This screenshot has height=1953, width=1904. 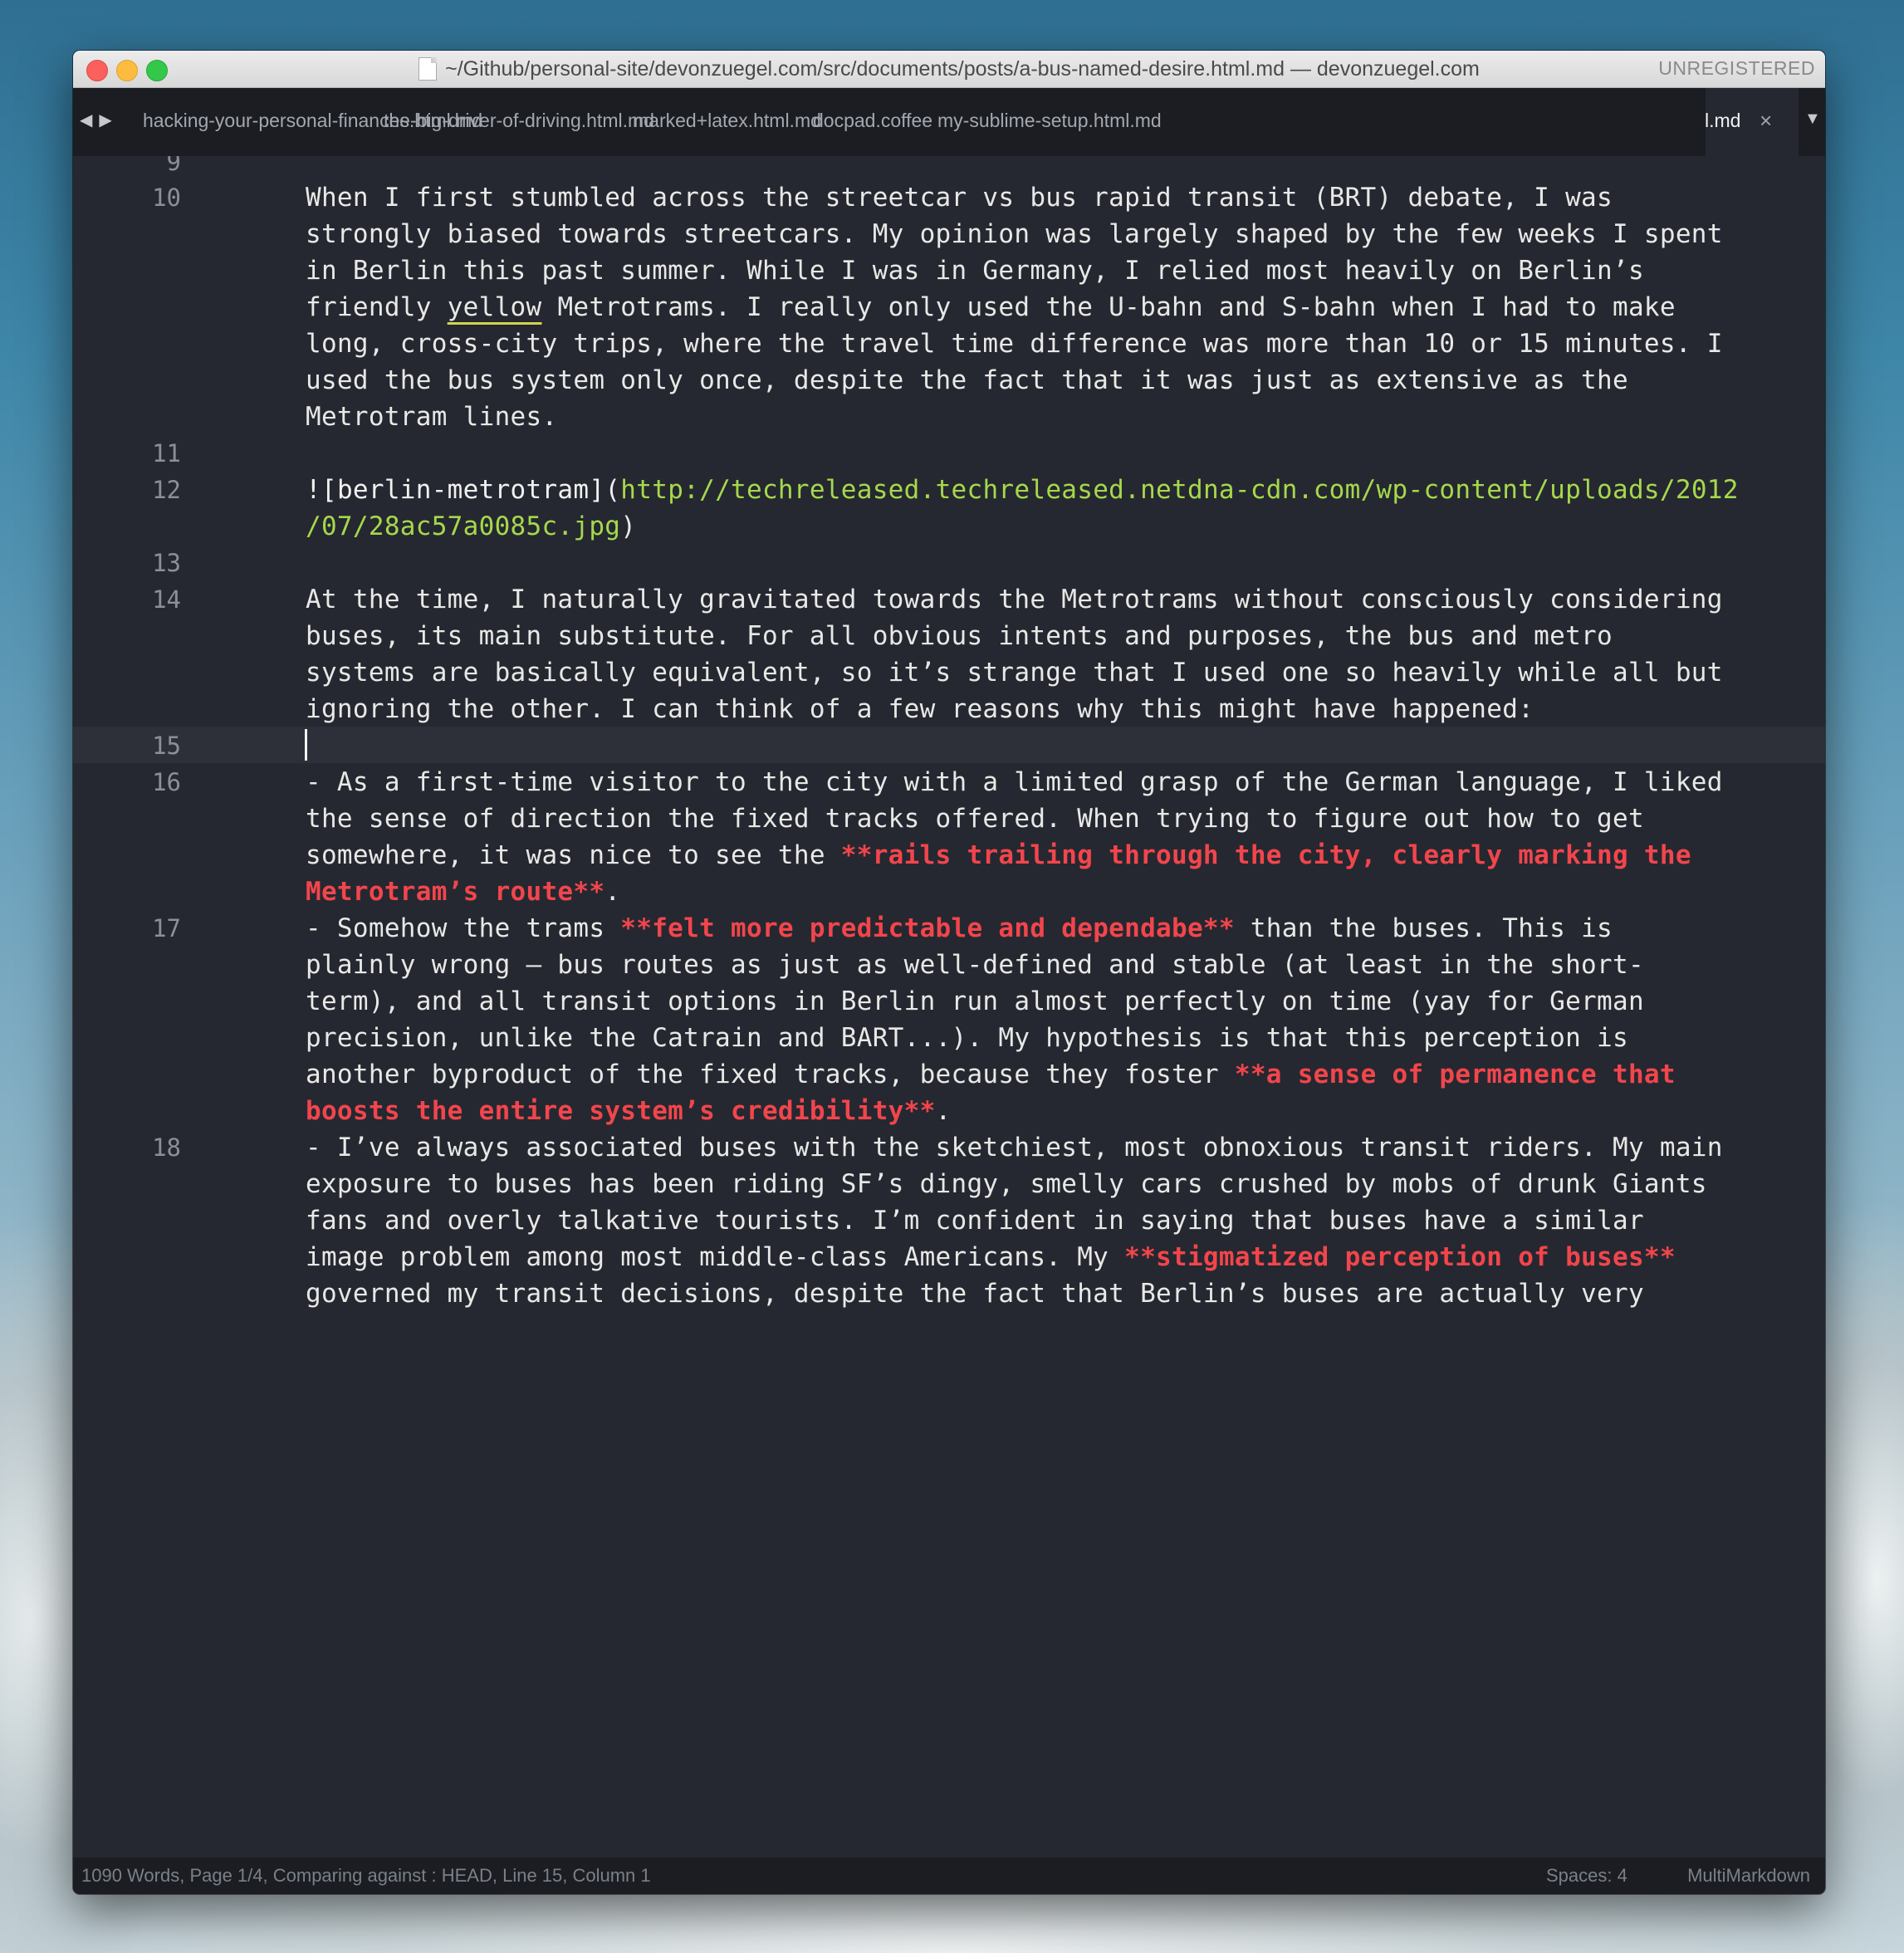 I want to click on line-number: 14, so click(x=166, y=599).